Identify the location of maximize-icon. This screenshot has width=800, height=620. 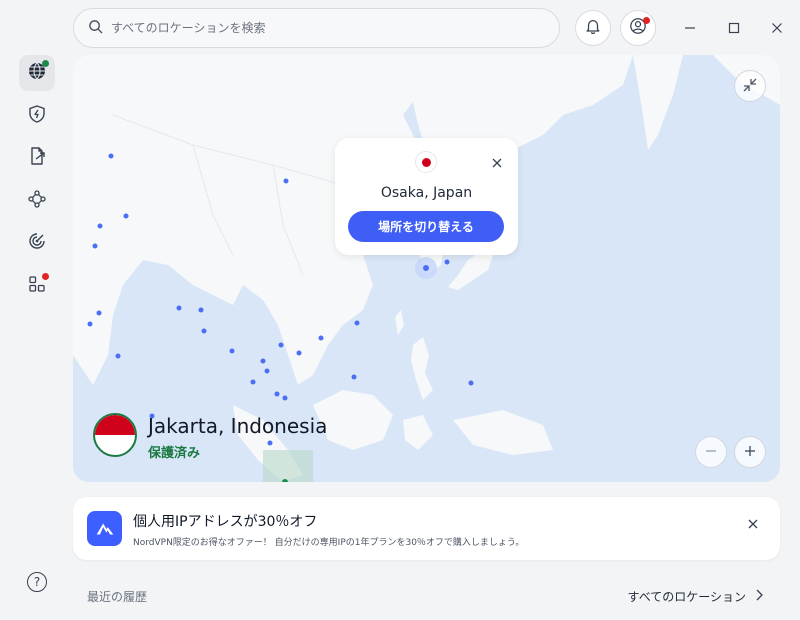
(734, 28).